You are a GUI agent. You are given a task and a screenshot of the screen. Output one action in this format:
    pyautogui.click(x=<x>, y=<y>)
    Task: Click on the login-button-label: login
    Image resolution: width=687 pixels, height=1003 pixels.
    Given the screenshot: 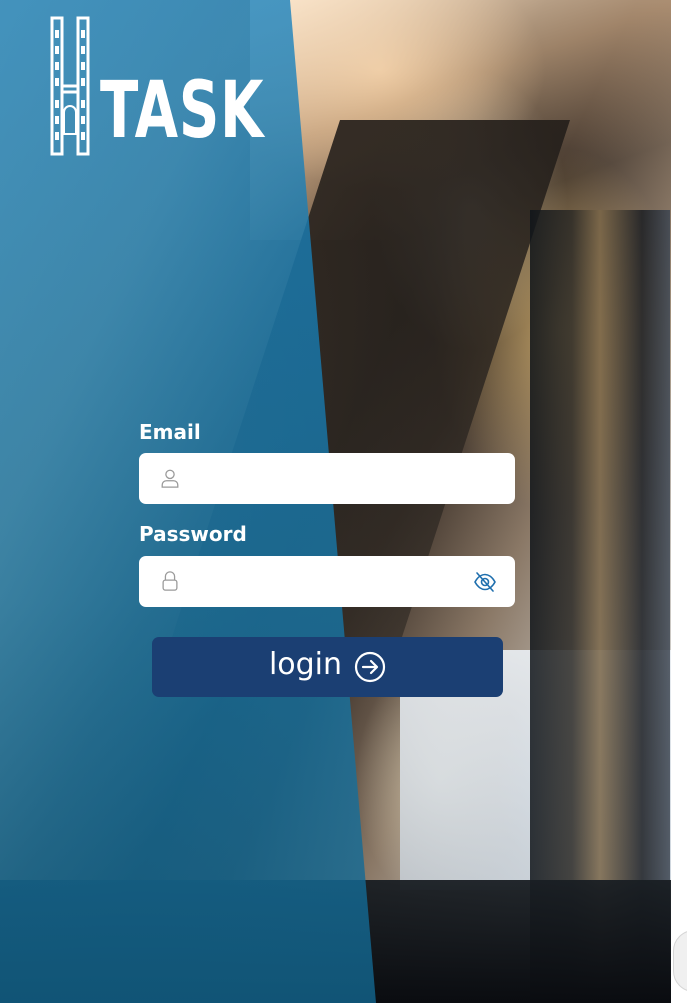 What is the action you would take?
    pyautogui.click(x=305, y=664)
    